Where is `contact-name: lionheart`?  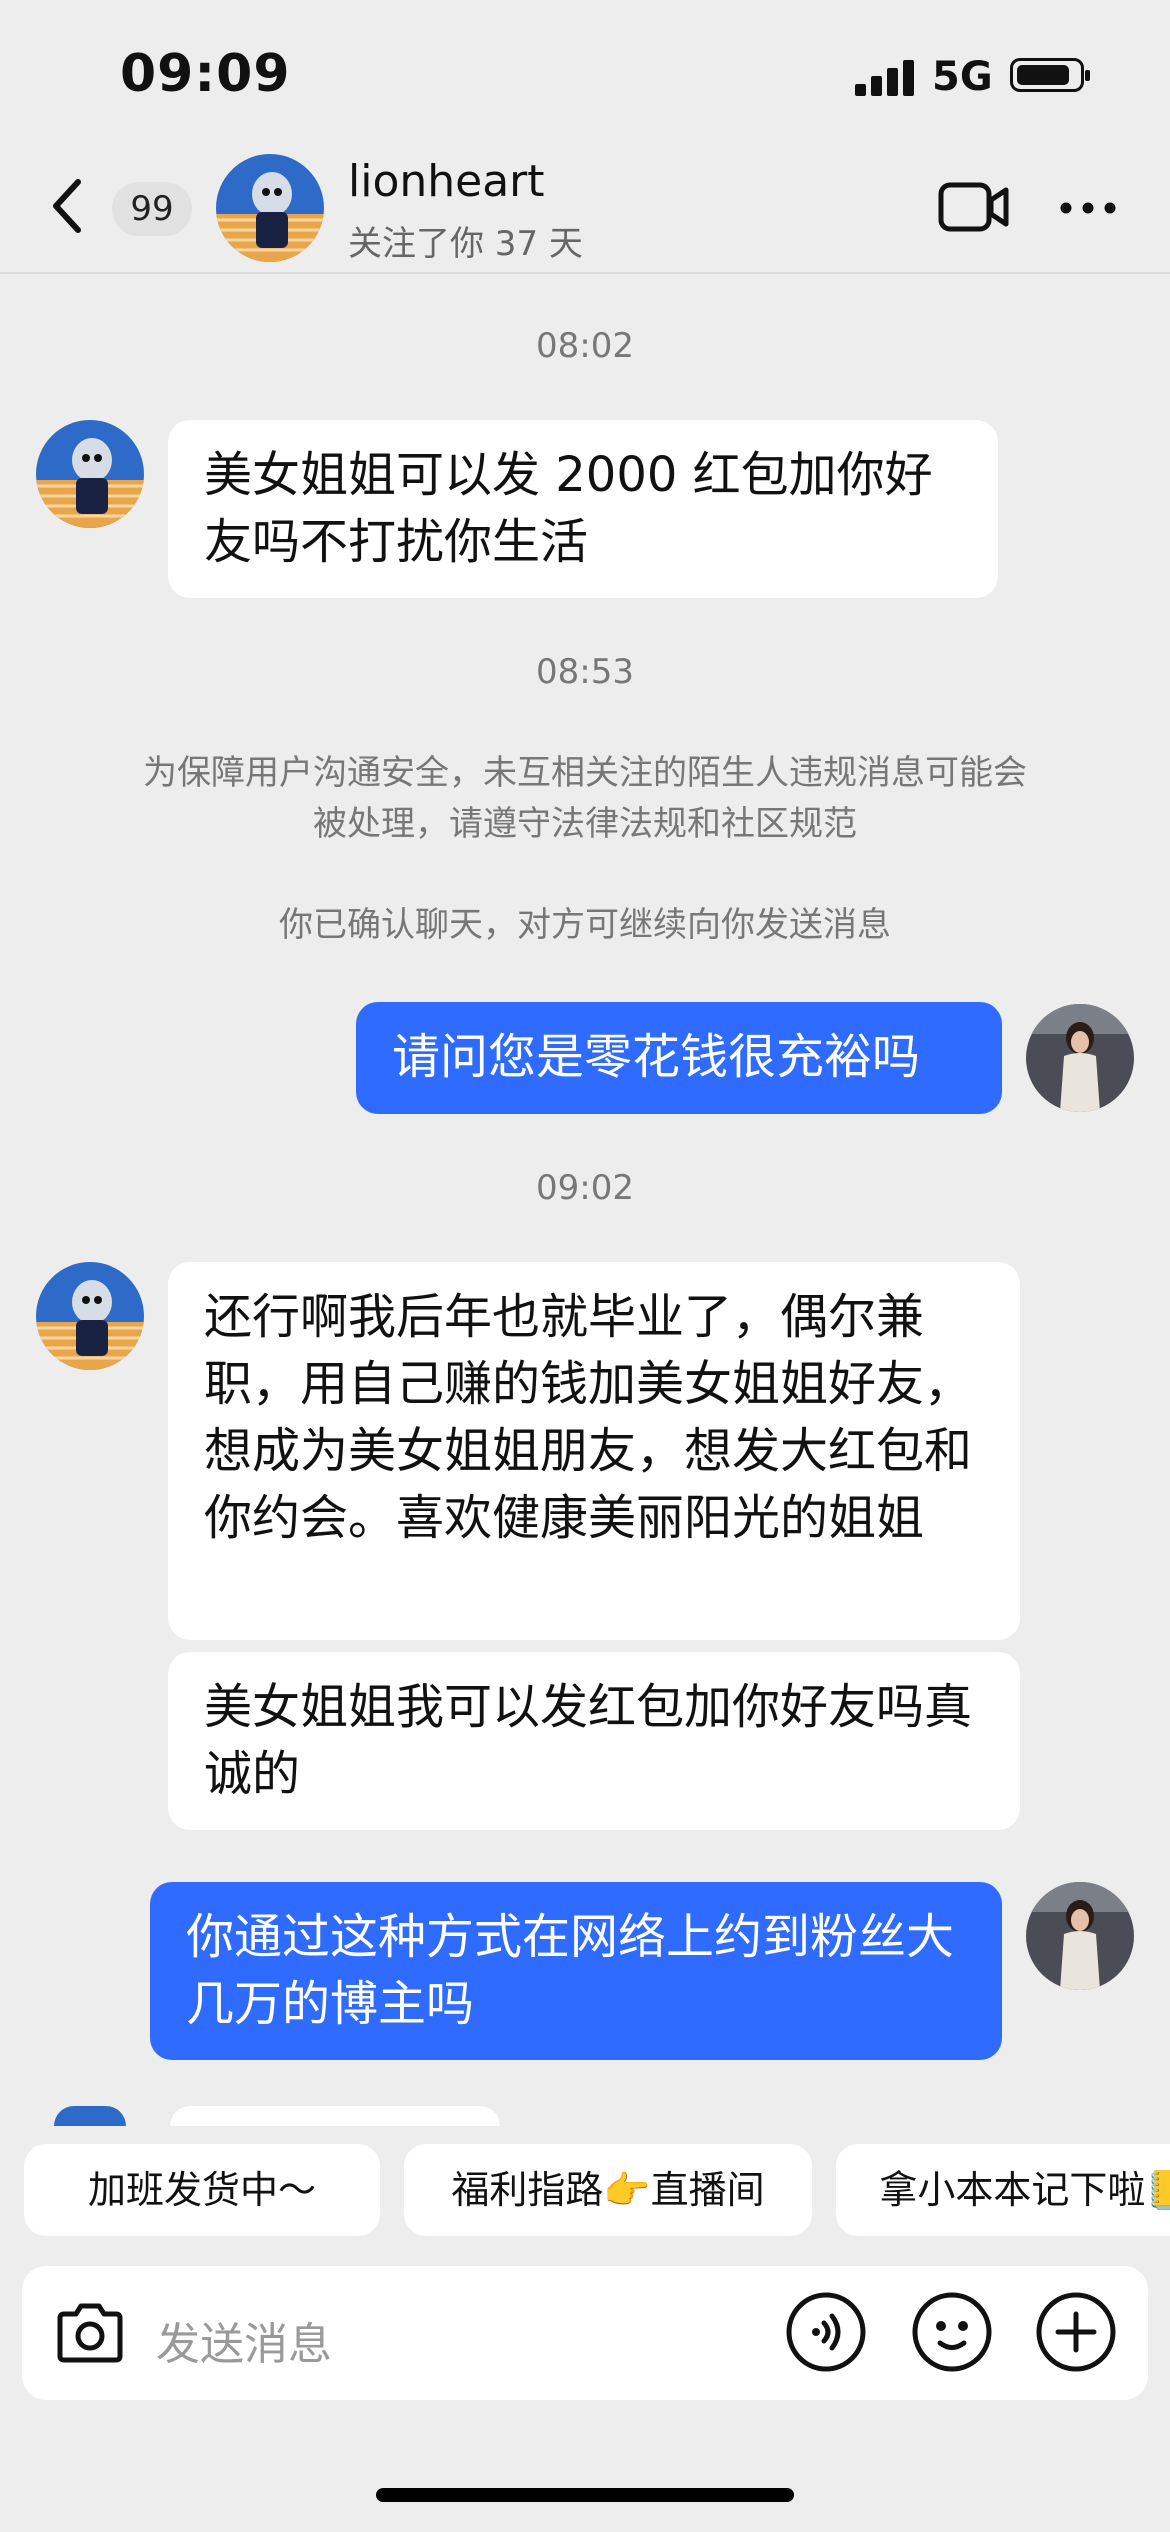 contact-name: lionheart is located at coordinates (446, 181).